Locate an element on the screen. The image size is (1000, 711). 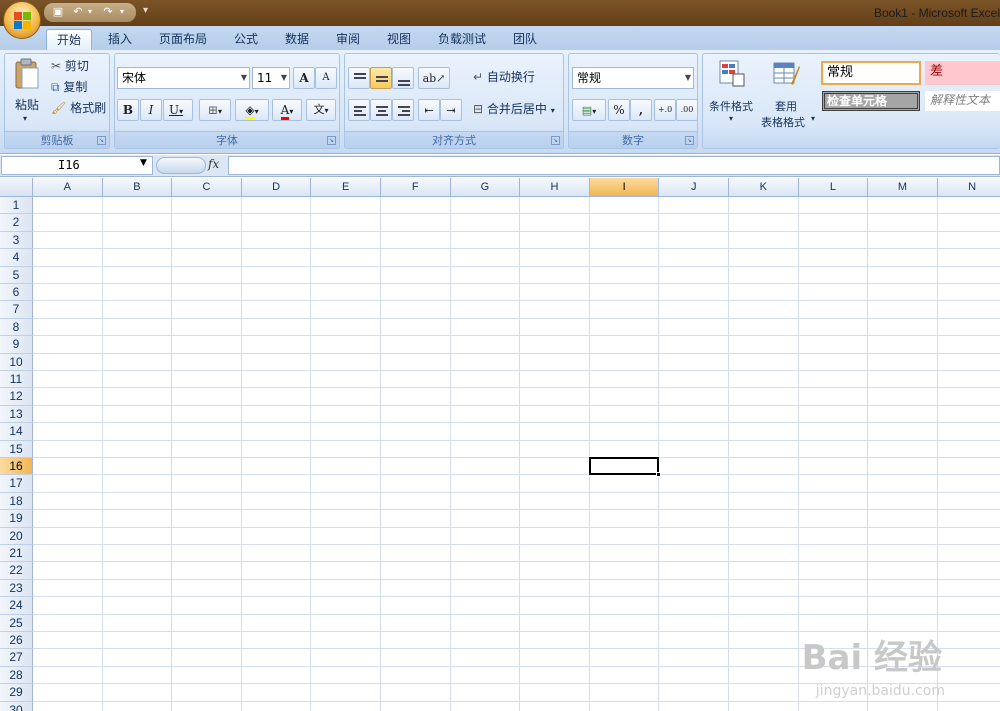
style-check-cell: 检查单元格 is located at coordinates (871, 101).